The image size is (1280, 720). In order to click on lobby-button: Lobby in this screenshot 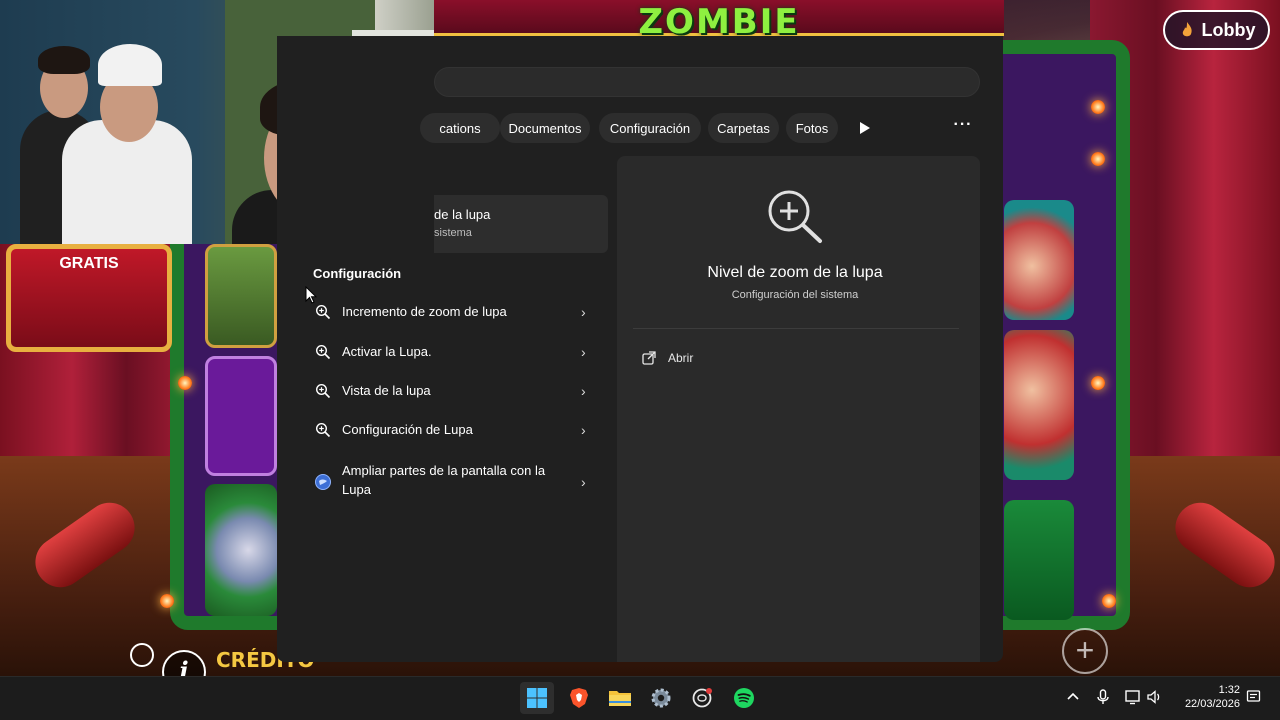, I will do `click(1216, 30)`.